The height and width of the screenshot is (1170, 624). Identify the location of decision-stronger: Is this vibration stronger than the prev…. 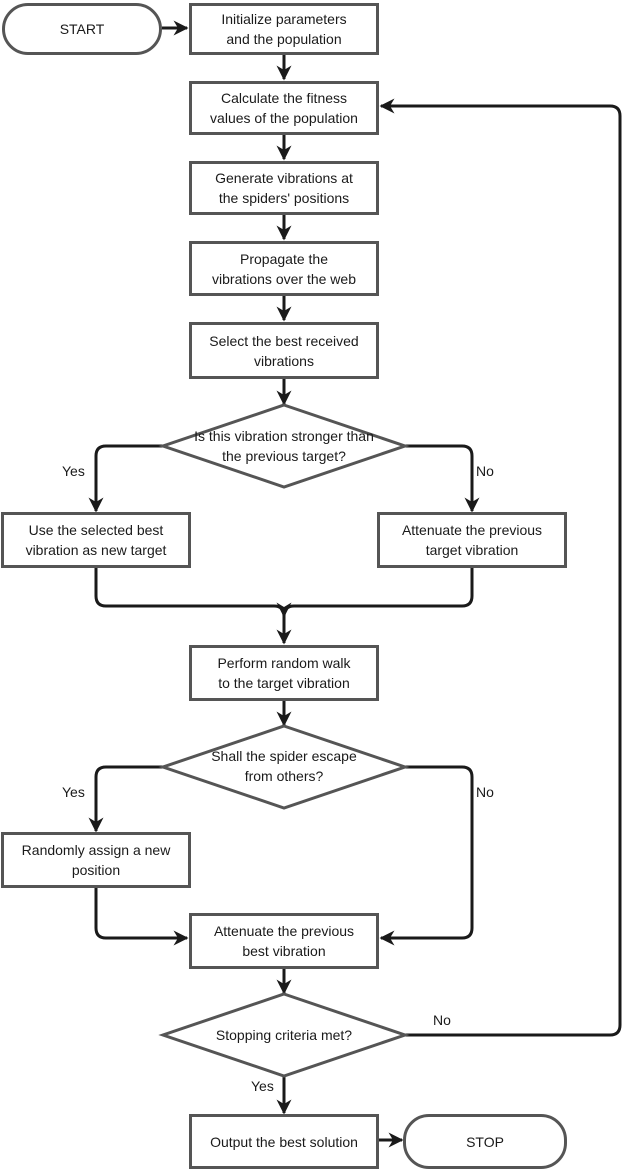
(284, 446).